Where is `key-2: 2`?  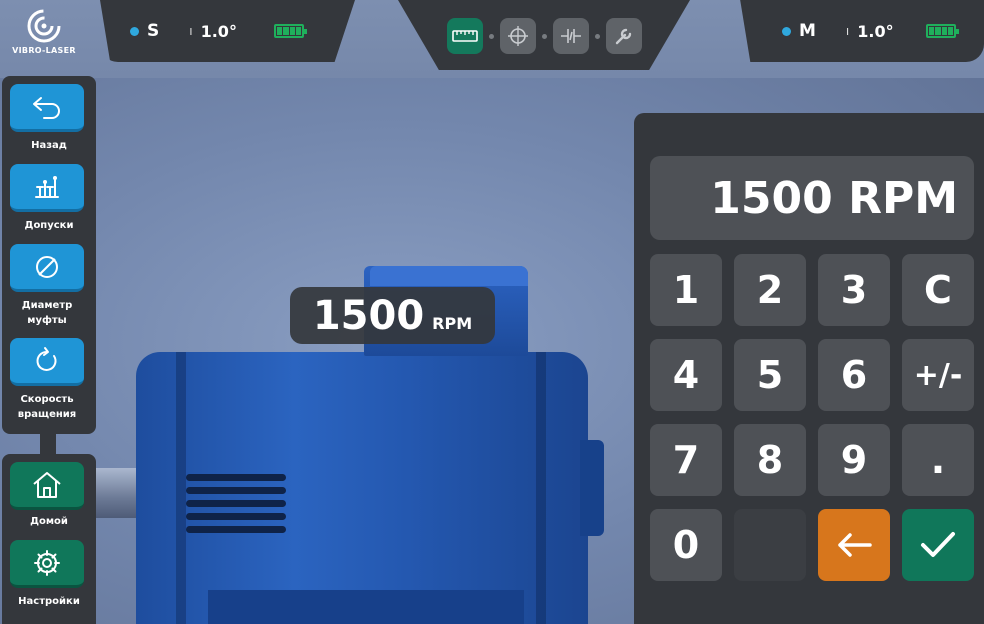 key-2: 2 is located at coordinates (770, 290).